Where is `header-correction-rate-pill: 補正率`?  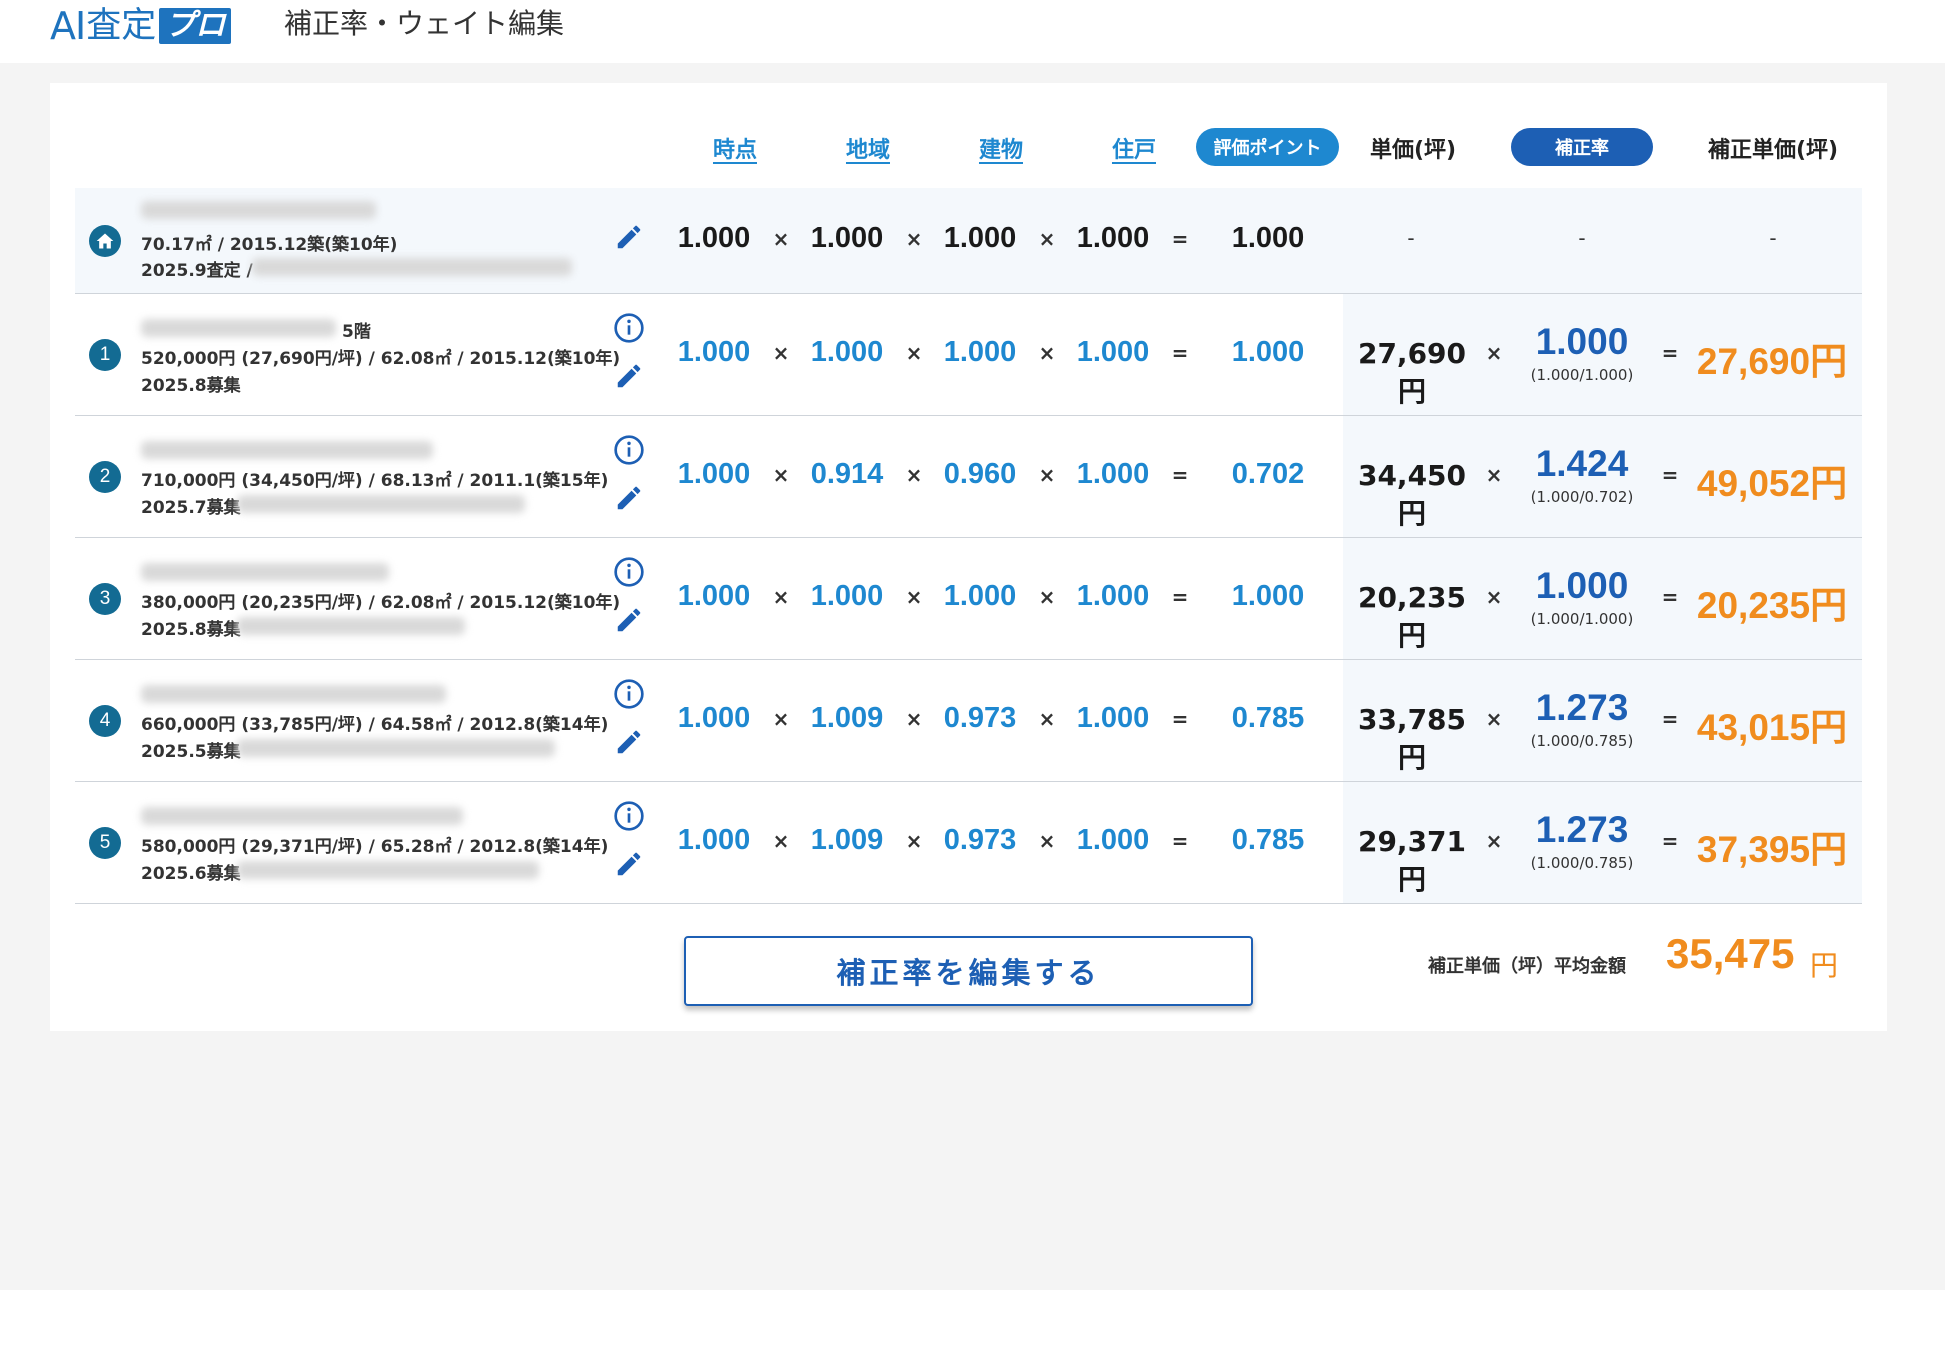 header-correction-rate-pill: 補正率 is located at coordinates (1582, 147).